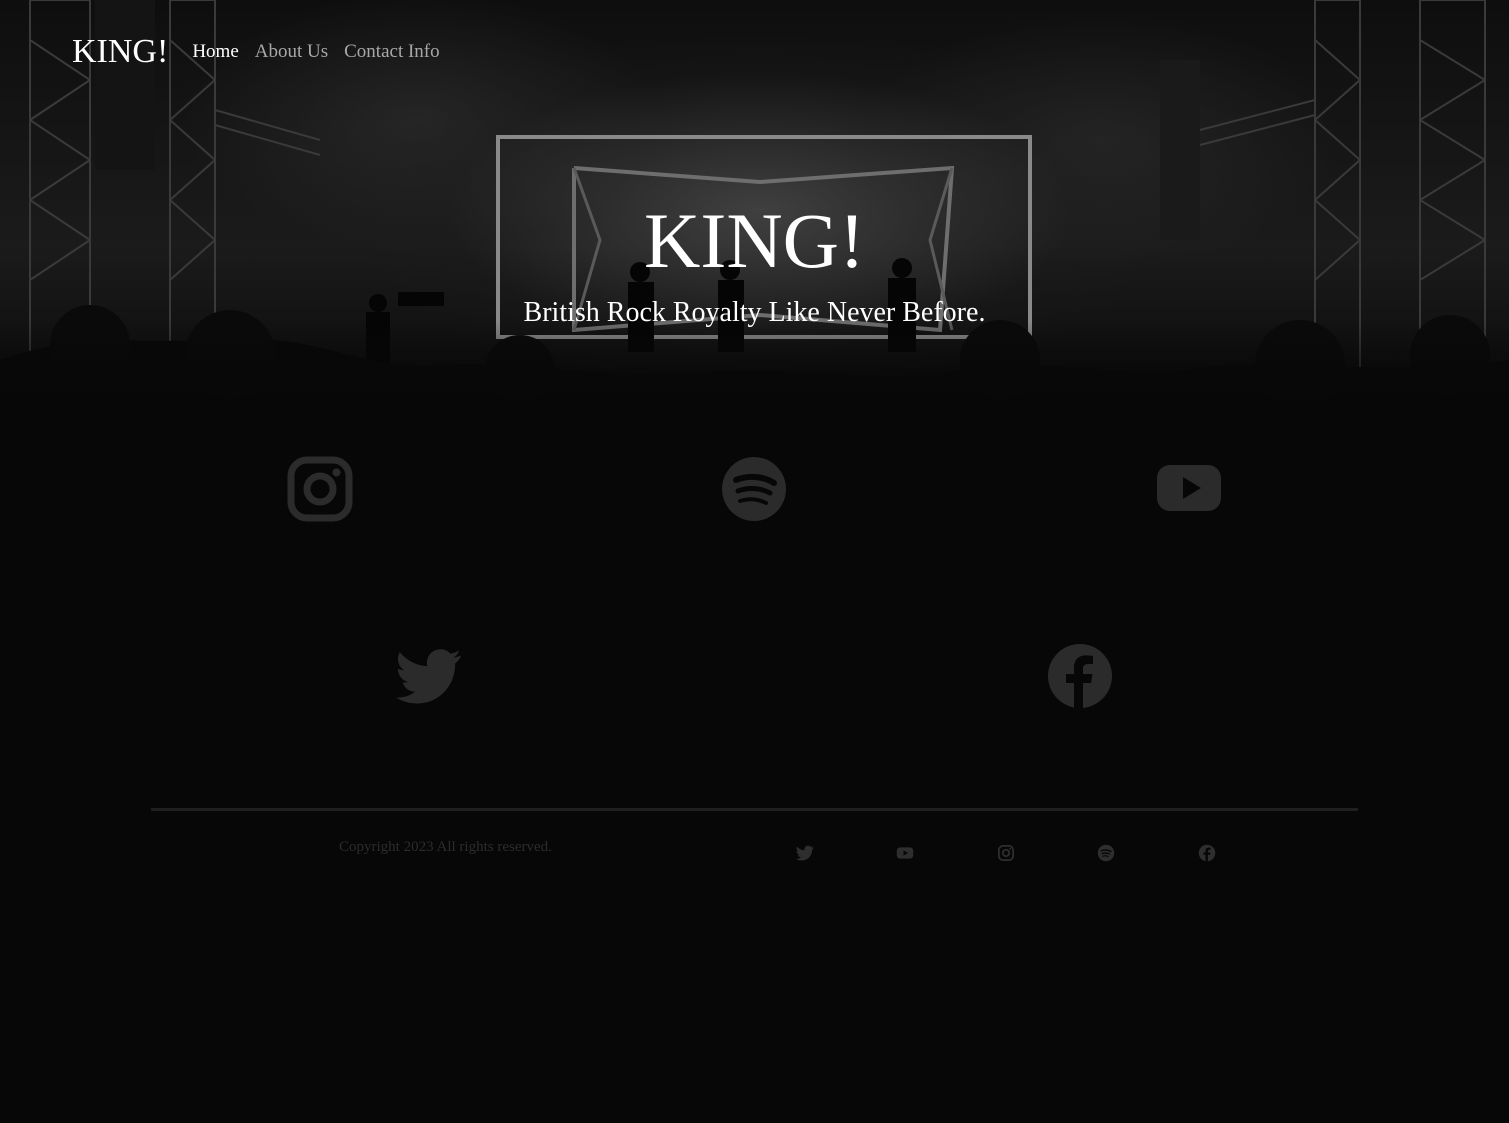 Image resolution: width=1509 pixels, height=1123 pixels. I want to click on nav-link-about-us: About Us, so click(291, 52).